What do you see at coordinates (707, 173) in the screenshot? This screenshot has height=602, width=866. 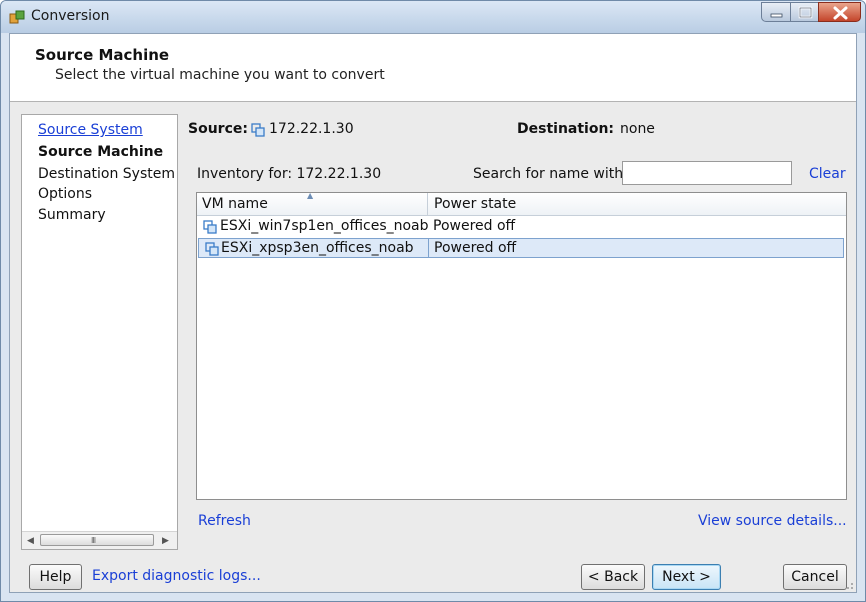 I see `search-input` at bounding box center [707, 173].